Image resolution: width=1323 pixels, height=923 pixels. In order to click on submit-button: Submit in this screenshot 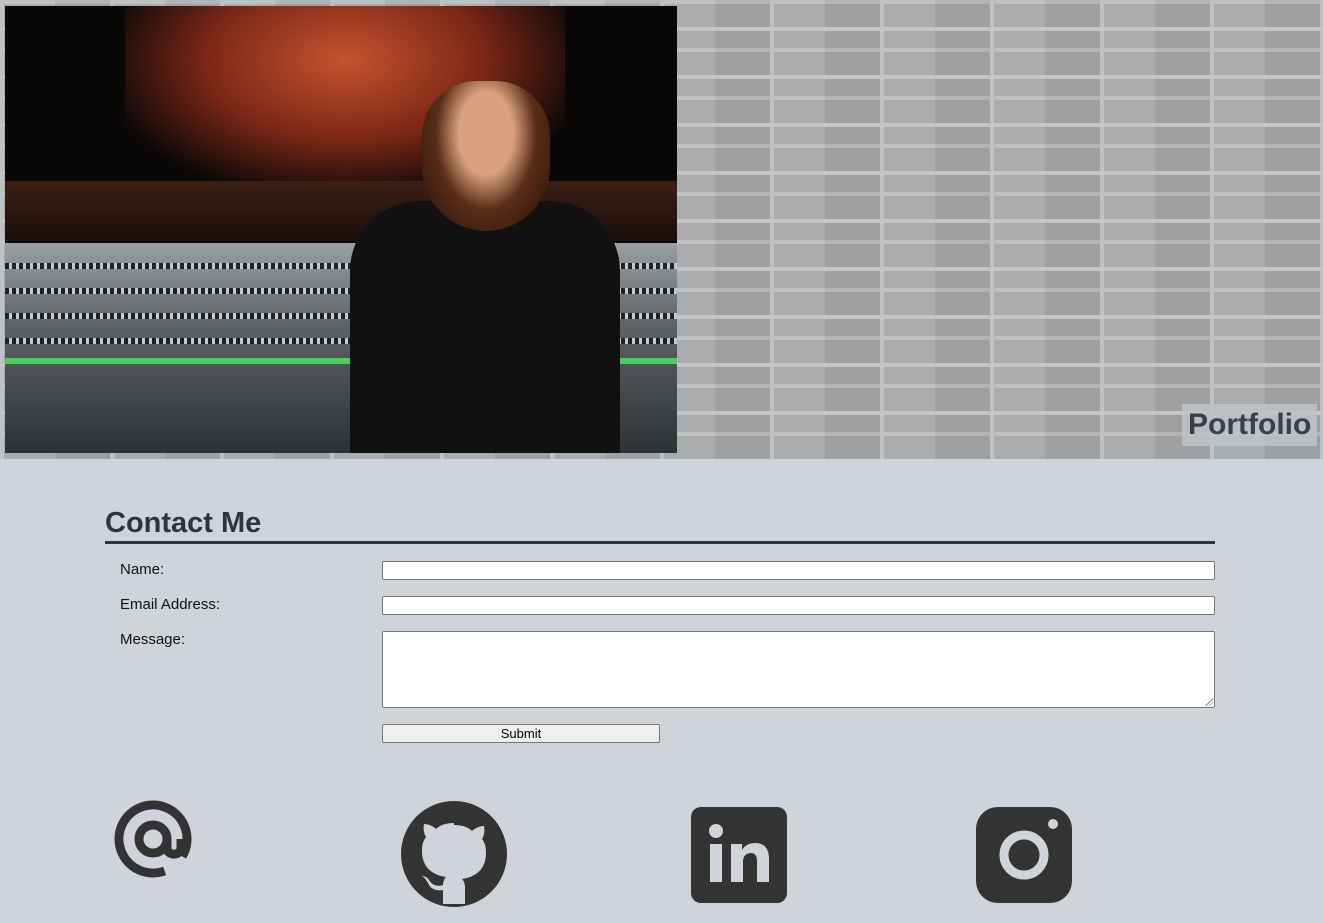, I will do `click(521, 733)`.